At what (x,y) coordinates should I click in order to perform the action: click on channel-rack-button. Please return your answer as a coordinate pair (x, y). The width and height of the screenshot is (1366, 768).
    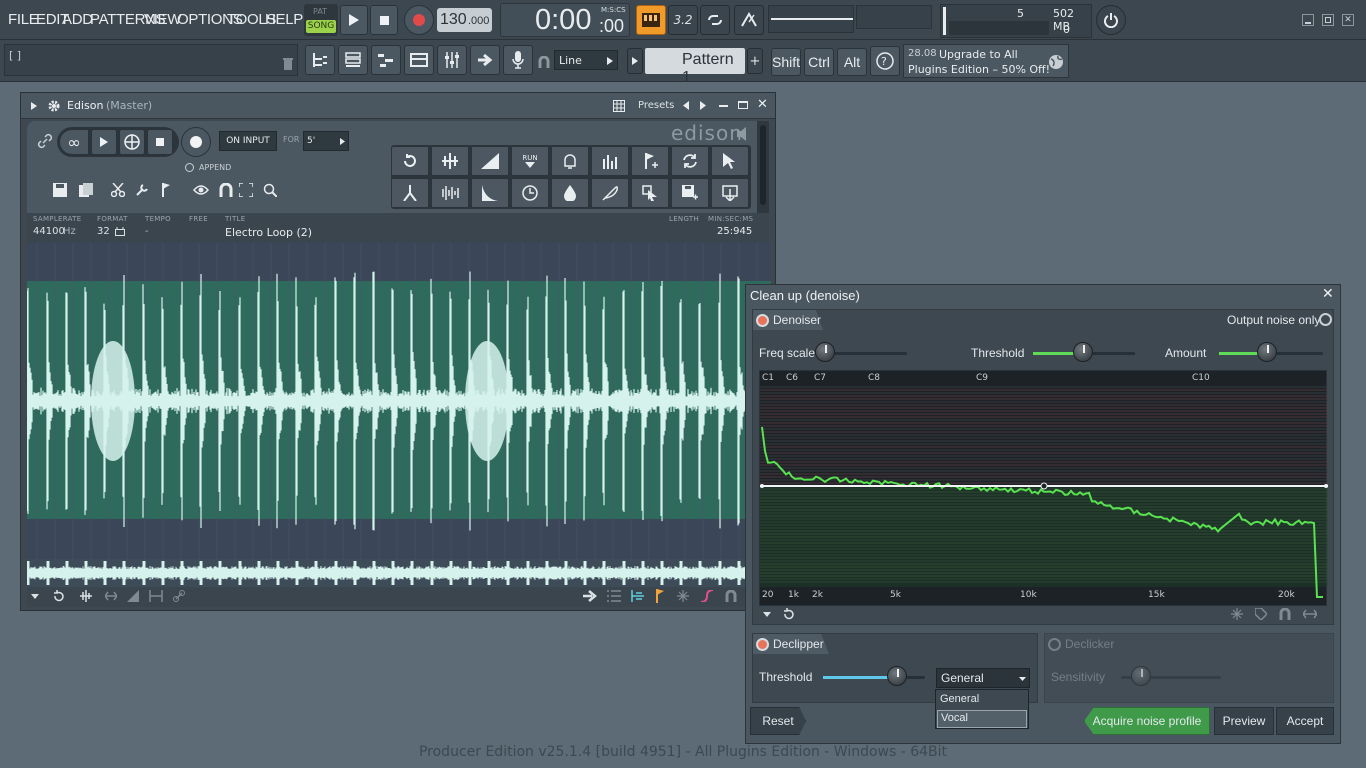
    Looking at the image, I should click on (353, 60).